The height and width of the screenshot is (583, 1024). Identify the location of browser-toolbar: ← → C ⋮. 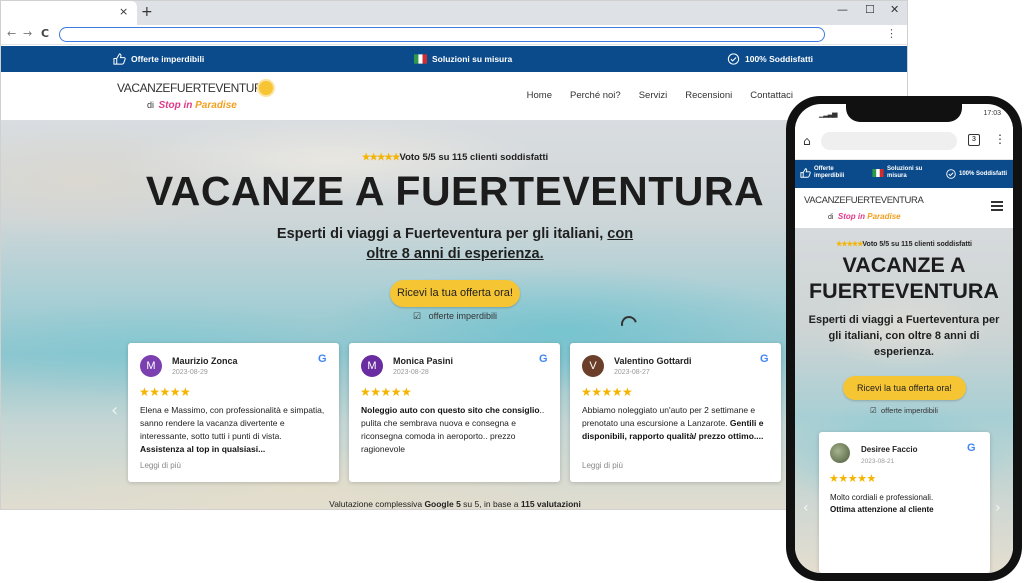
(454, 35).